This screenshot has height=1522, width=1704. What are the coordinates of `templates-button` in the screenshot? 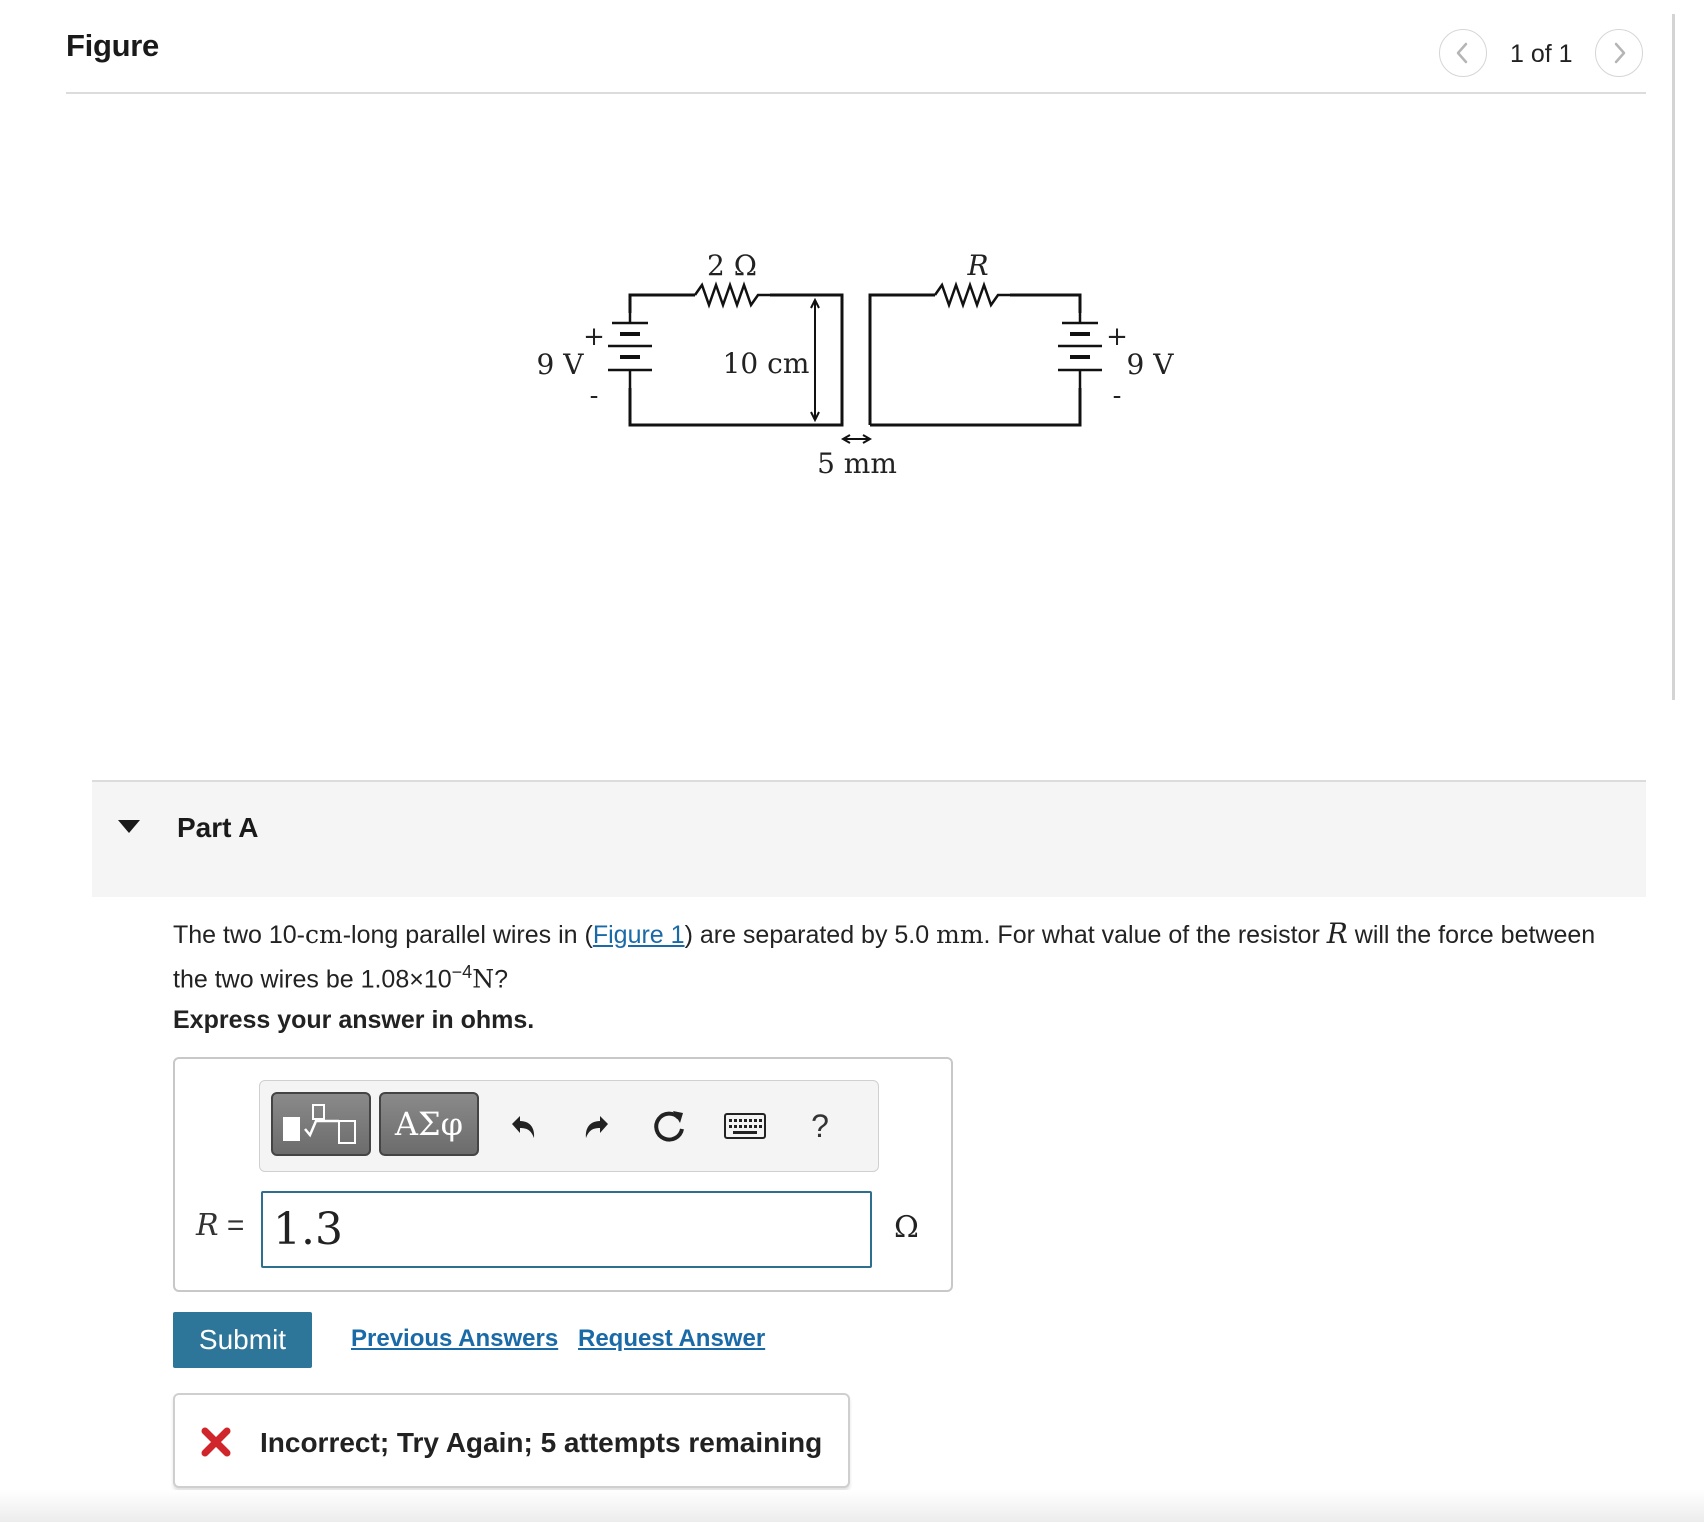 It's located at (321, 1124).